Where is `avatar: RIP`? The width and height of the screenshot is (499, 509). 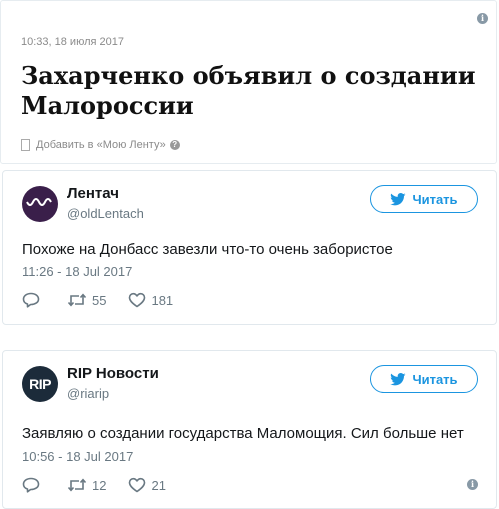 avatar: RIP is located at coordinates (40, 384).